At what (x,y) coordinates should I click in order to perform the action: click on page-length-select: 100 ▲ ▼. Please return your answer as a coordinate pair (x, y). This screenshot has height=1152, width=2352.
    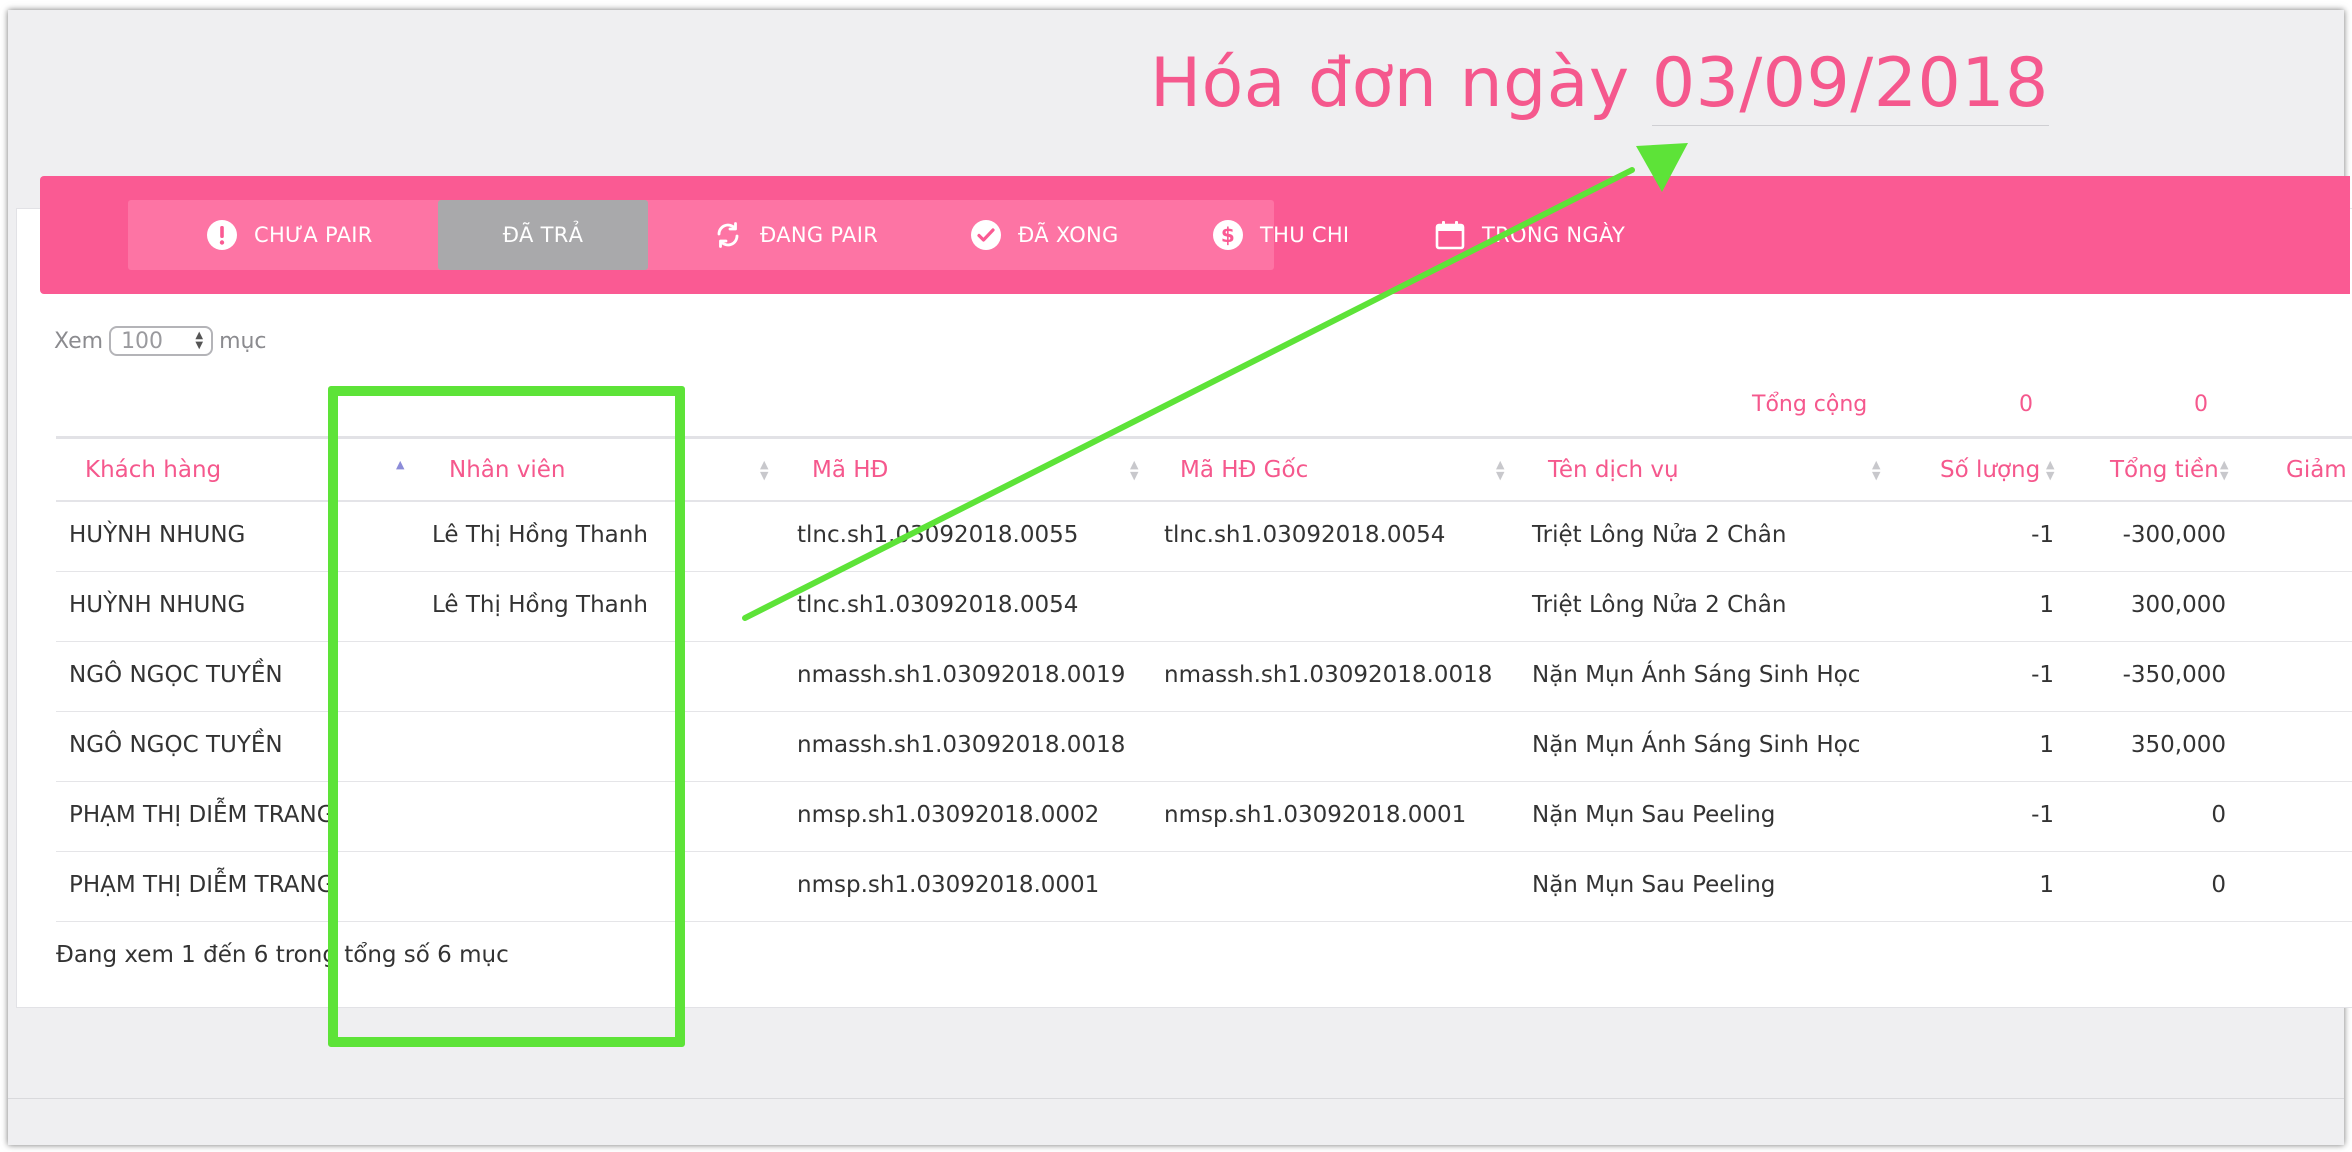
    Looking at the image, I should click on (161, 341).